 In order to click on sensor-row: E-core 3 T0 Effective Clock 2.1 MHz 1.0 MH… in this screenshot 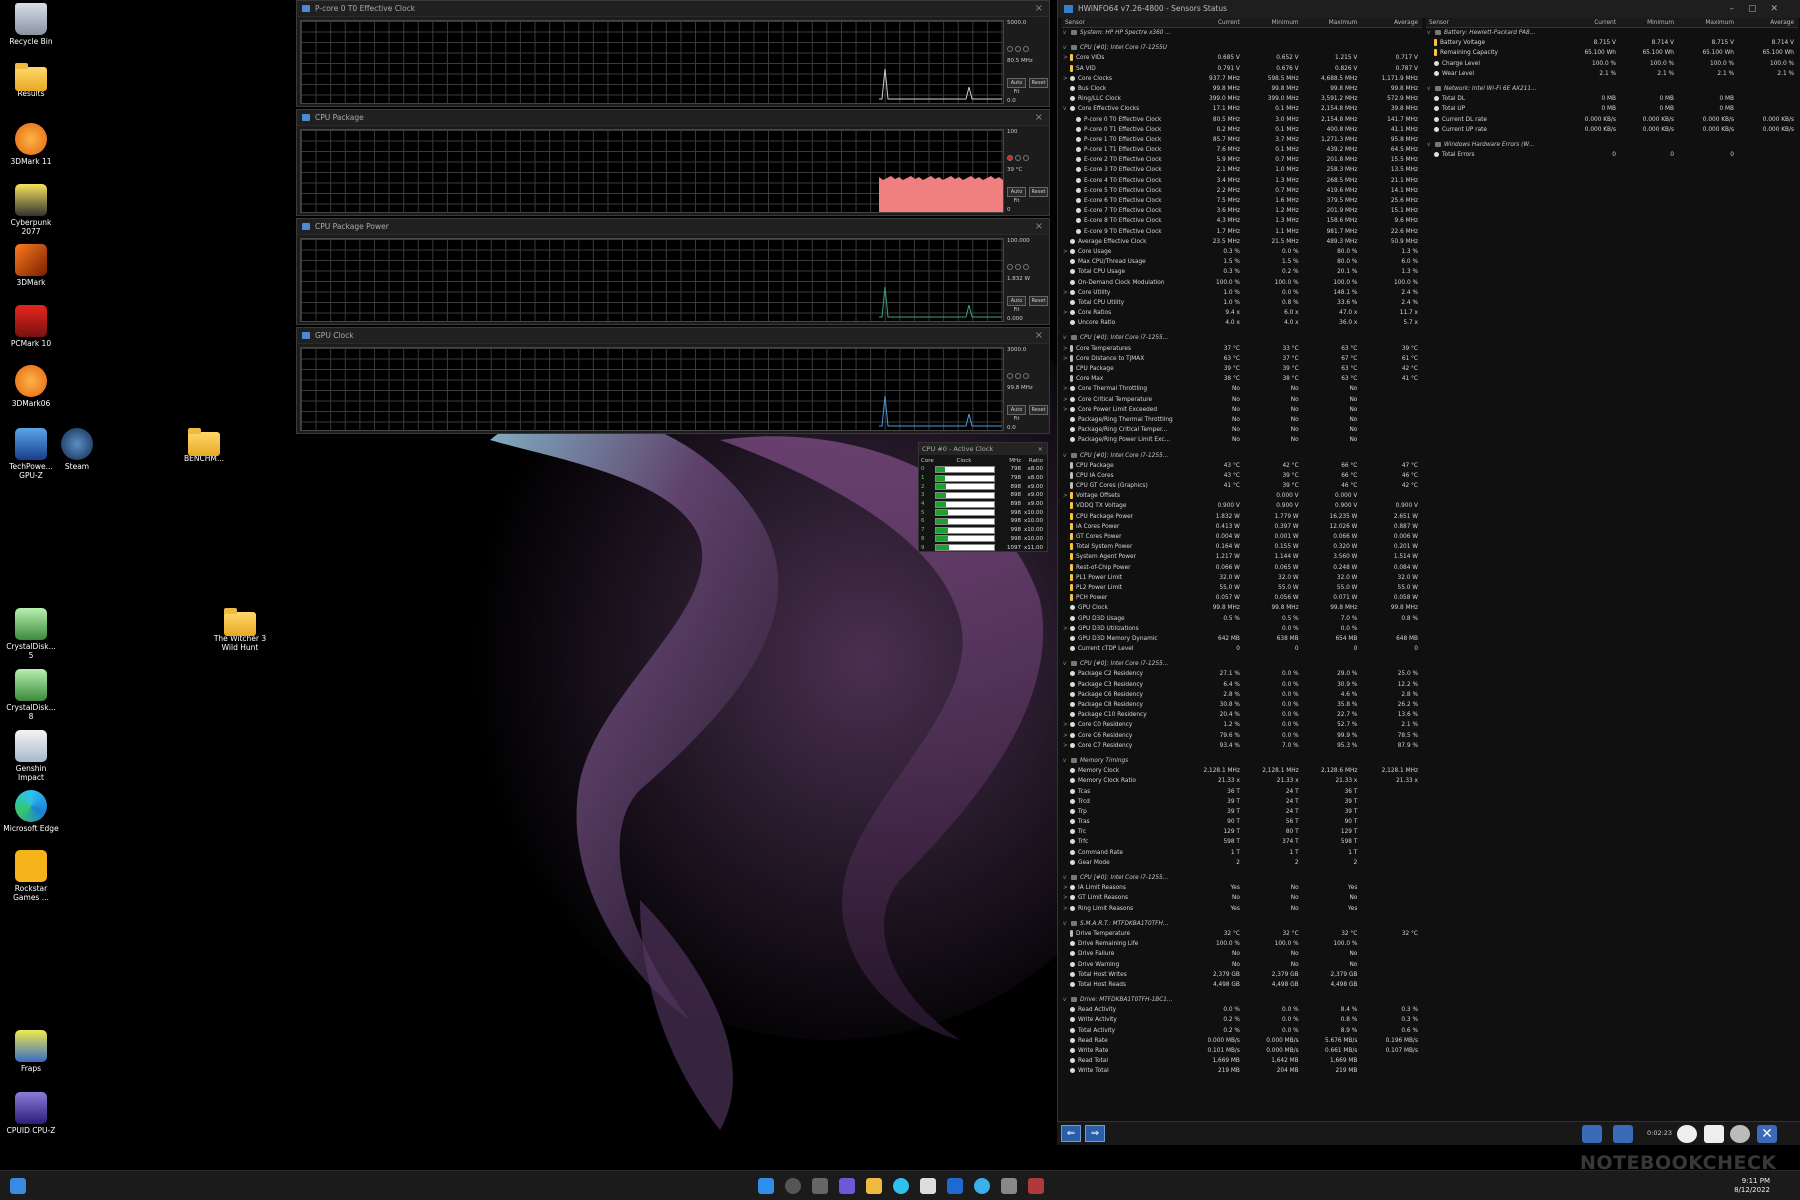, I will do `click(1242, 170)`.